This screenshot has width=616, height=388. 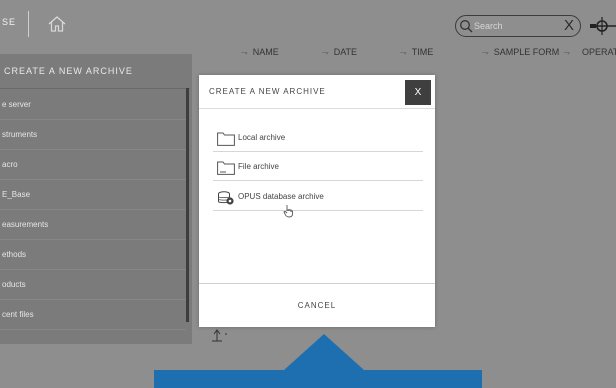 What do you see at coordinates (57, 24) in the screenshot?
I see `home-icon` at bounding box center [57, 24].